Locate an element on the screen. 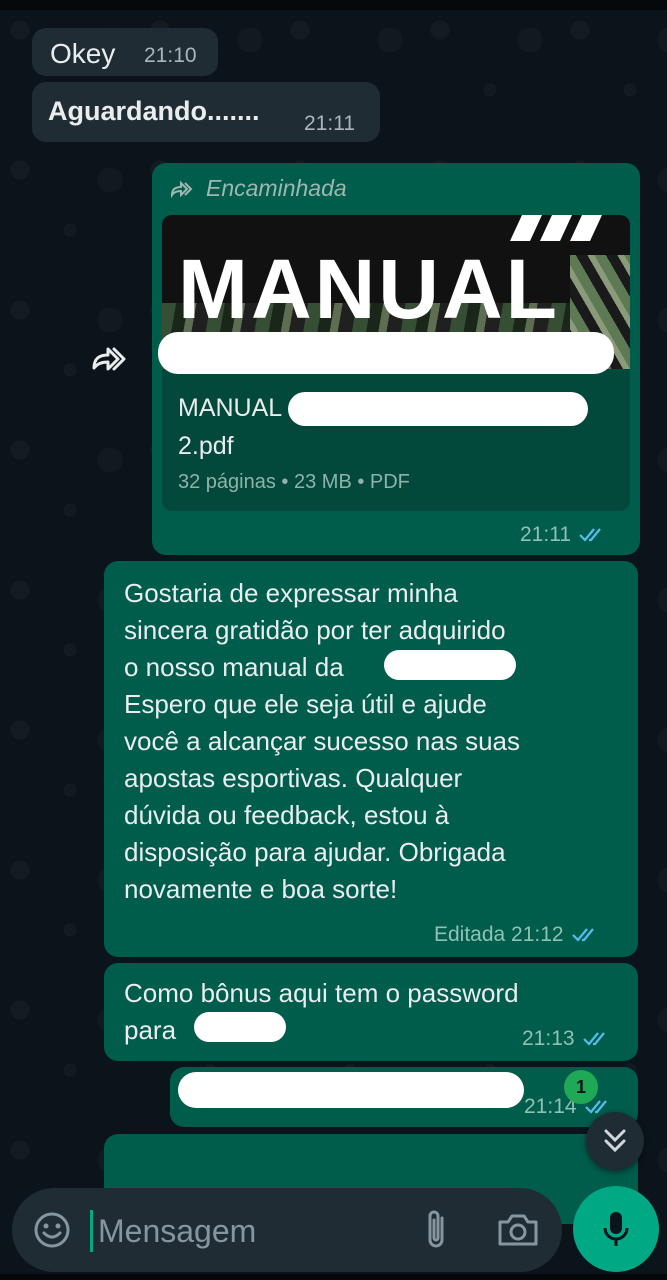  scroll-to-bottom-button is located at coordinates (615, 1141).